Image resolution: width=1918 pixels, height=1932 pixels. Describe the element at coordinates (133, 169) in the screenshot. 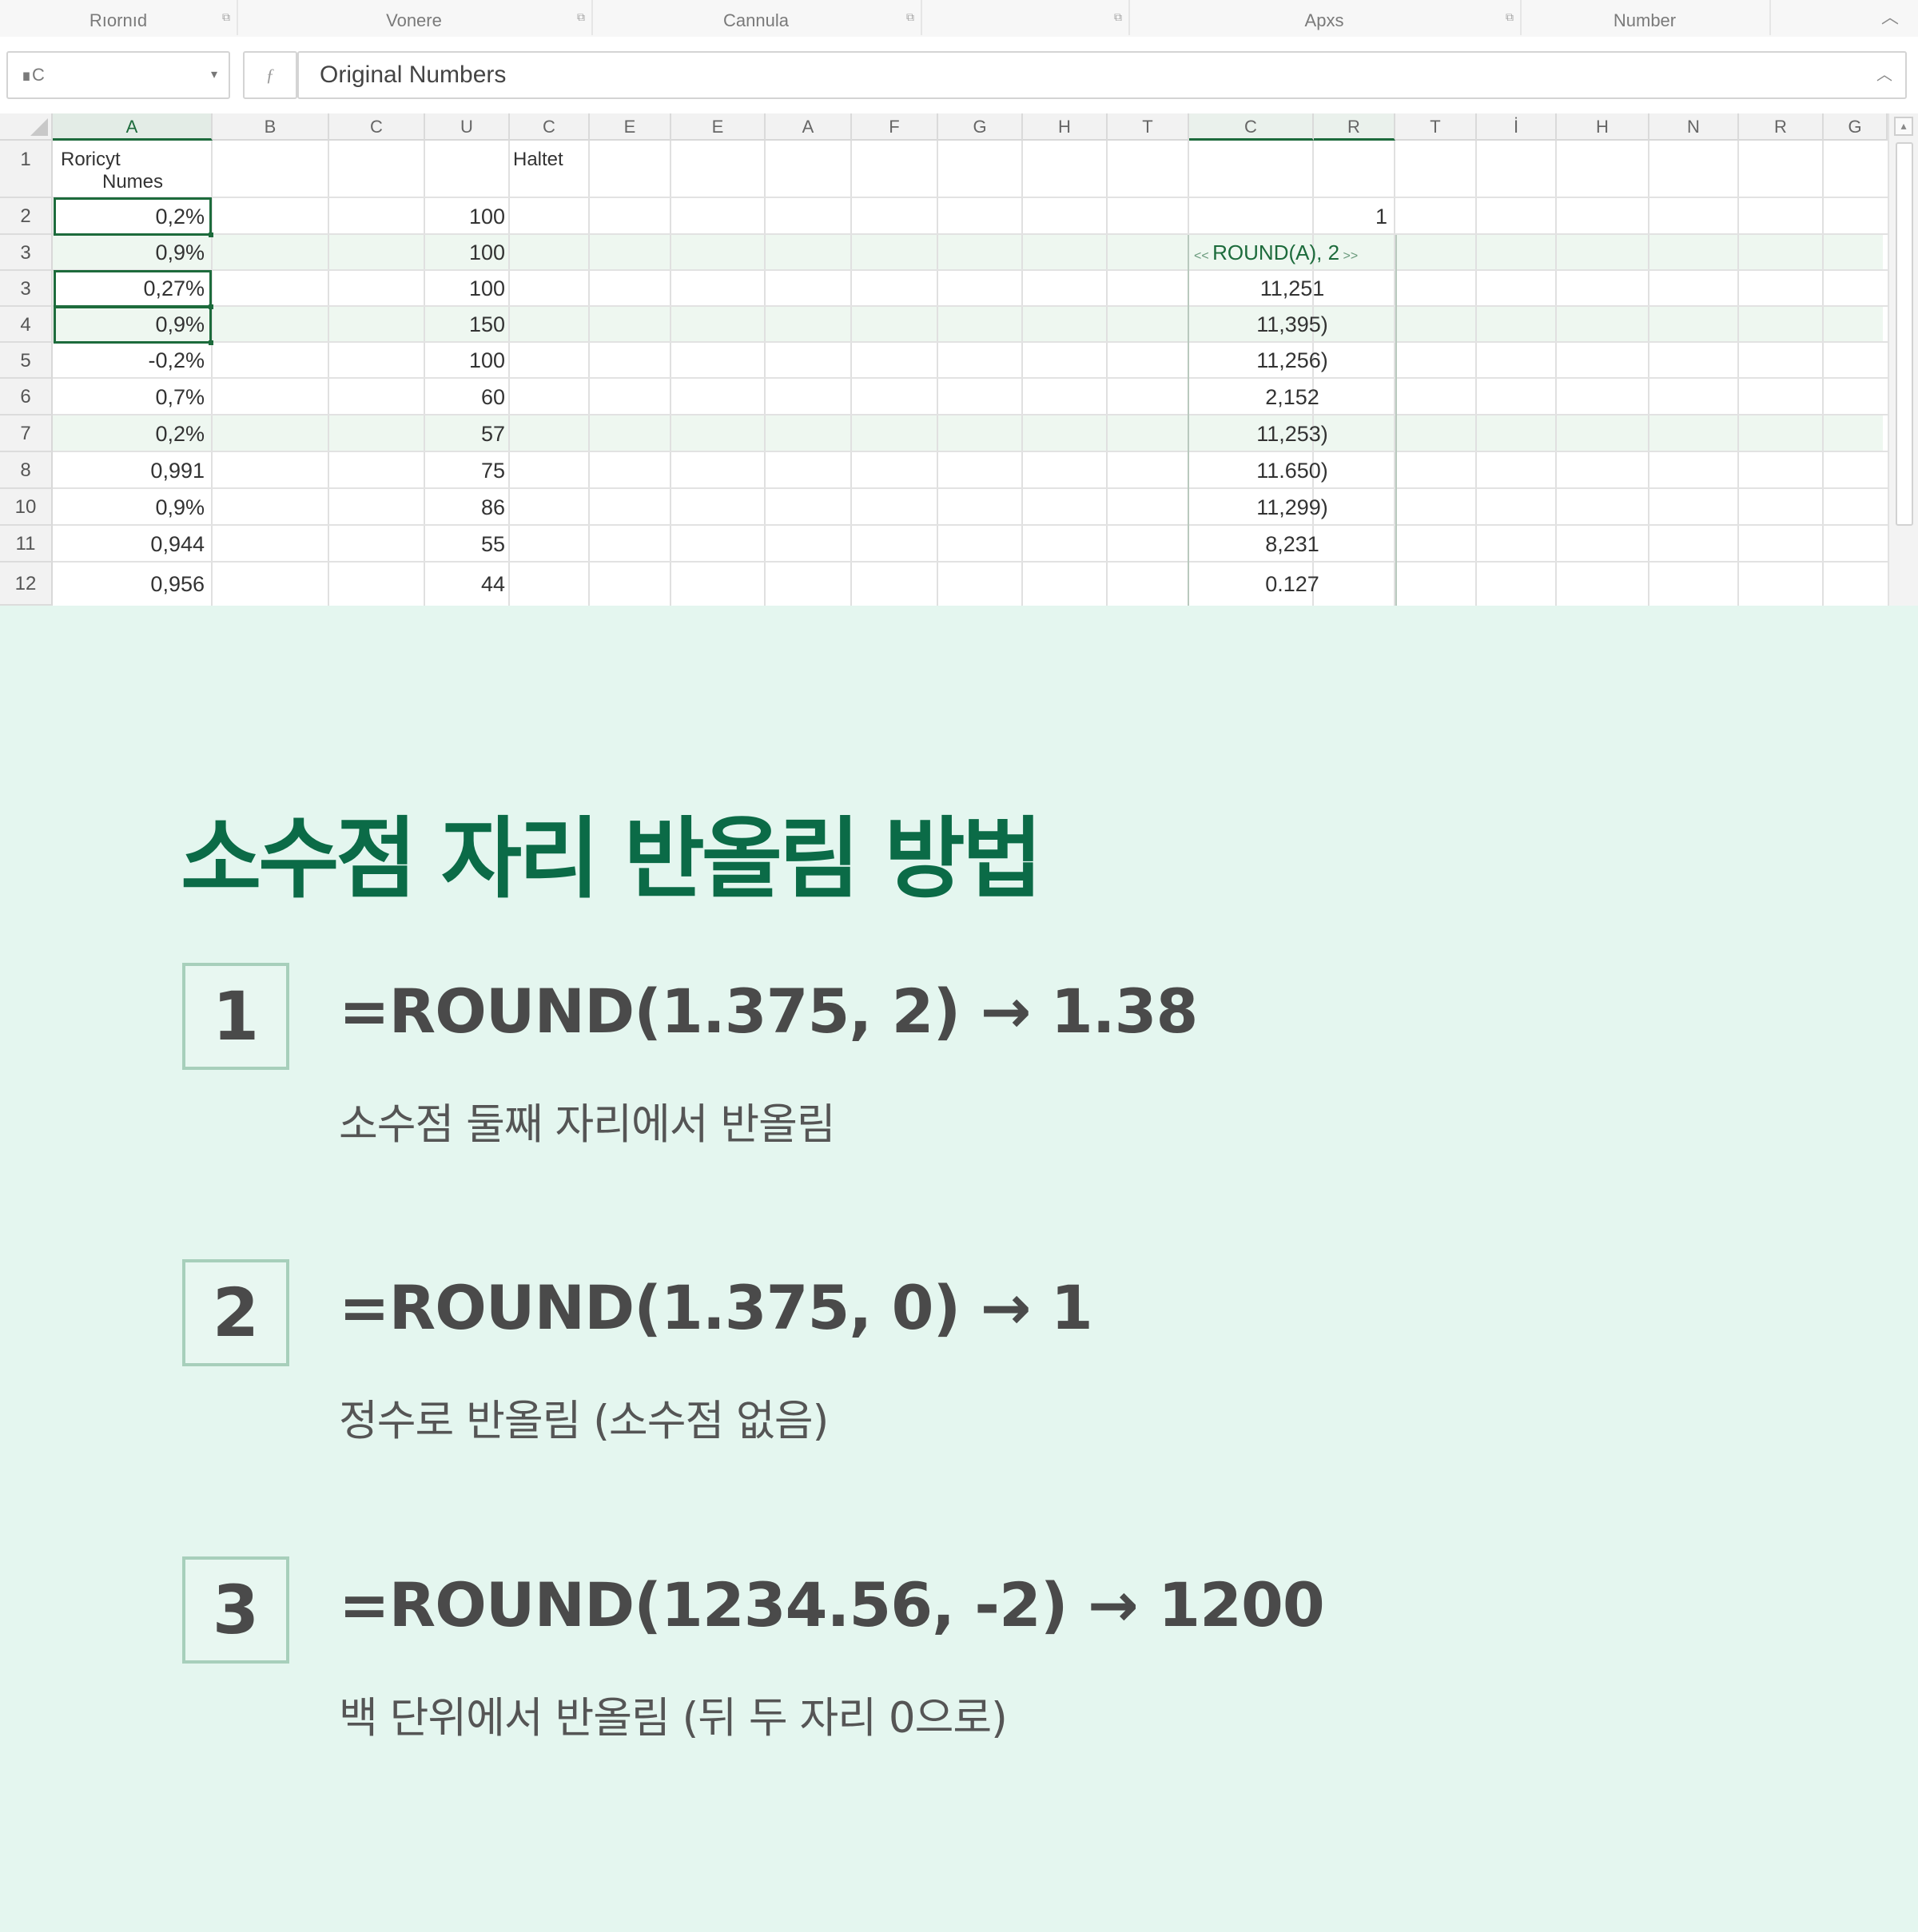

I see `cell-a1-label: Roricyt Numes` at that location.